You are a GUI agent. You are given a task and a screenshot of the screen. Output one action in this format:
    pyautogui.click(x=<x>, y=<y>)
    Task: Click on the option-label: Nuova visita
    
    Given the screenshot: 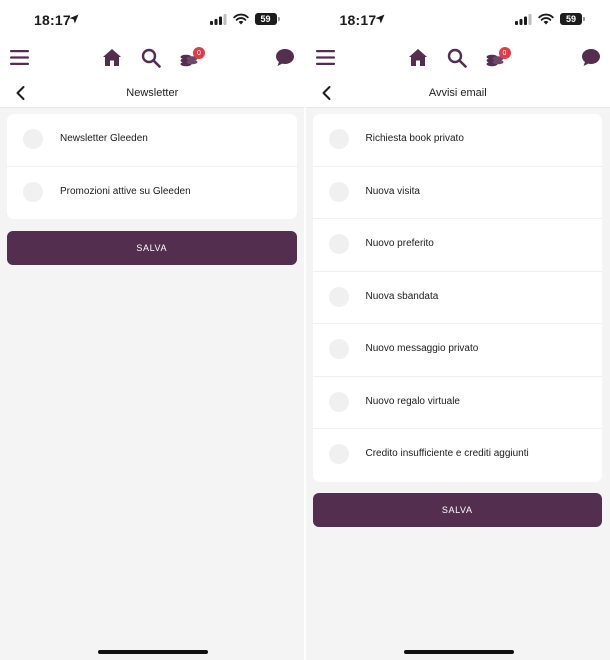 What is the action you would take?
    pyautogui.click(x=392, y=191)
    